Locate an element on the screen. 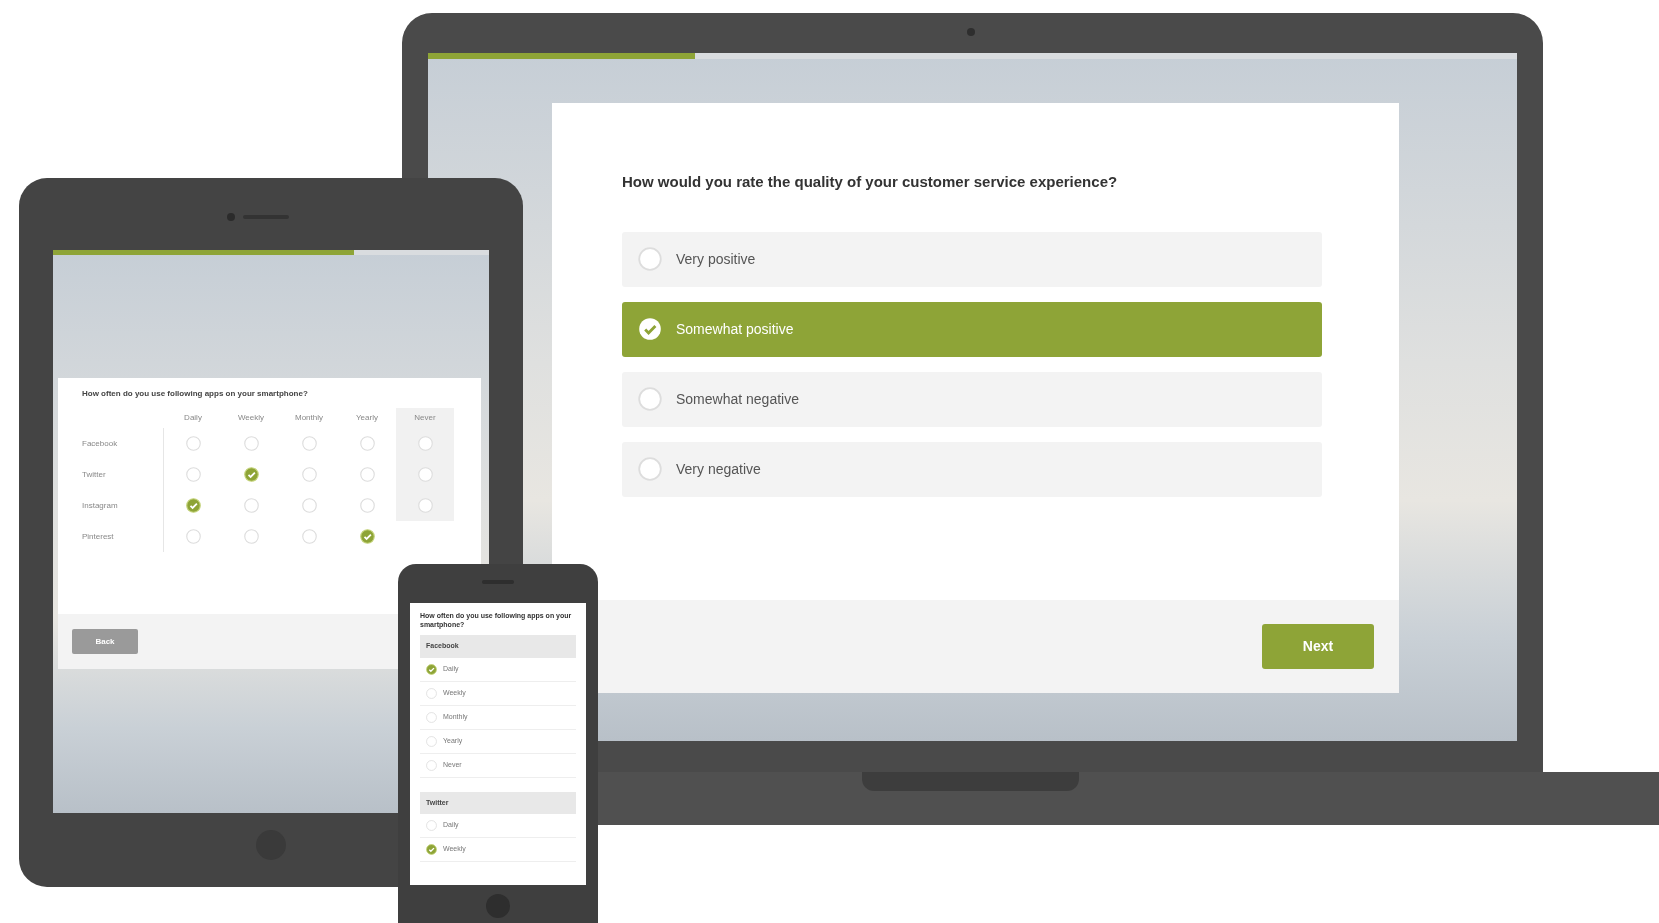  answer-option: Very negative is located at coordinates (972, 469).